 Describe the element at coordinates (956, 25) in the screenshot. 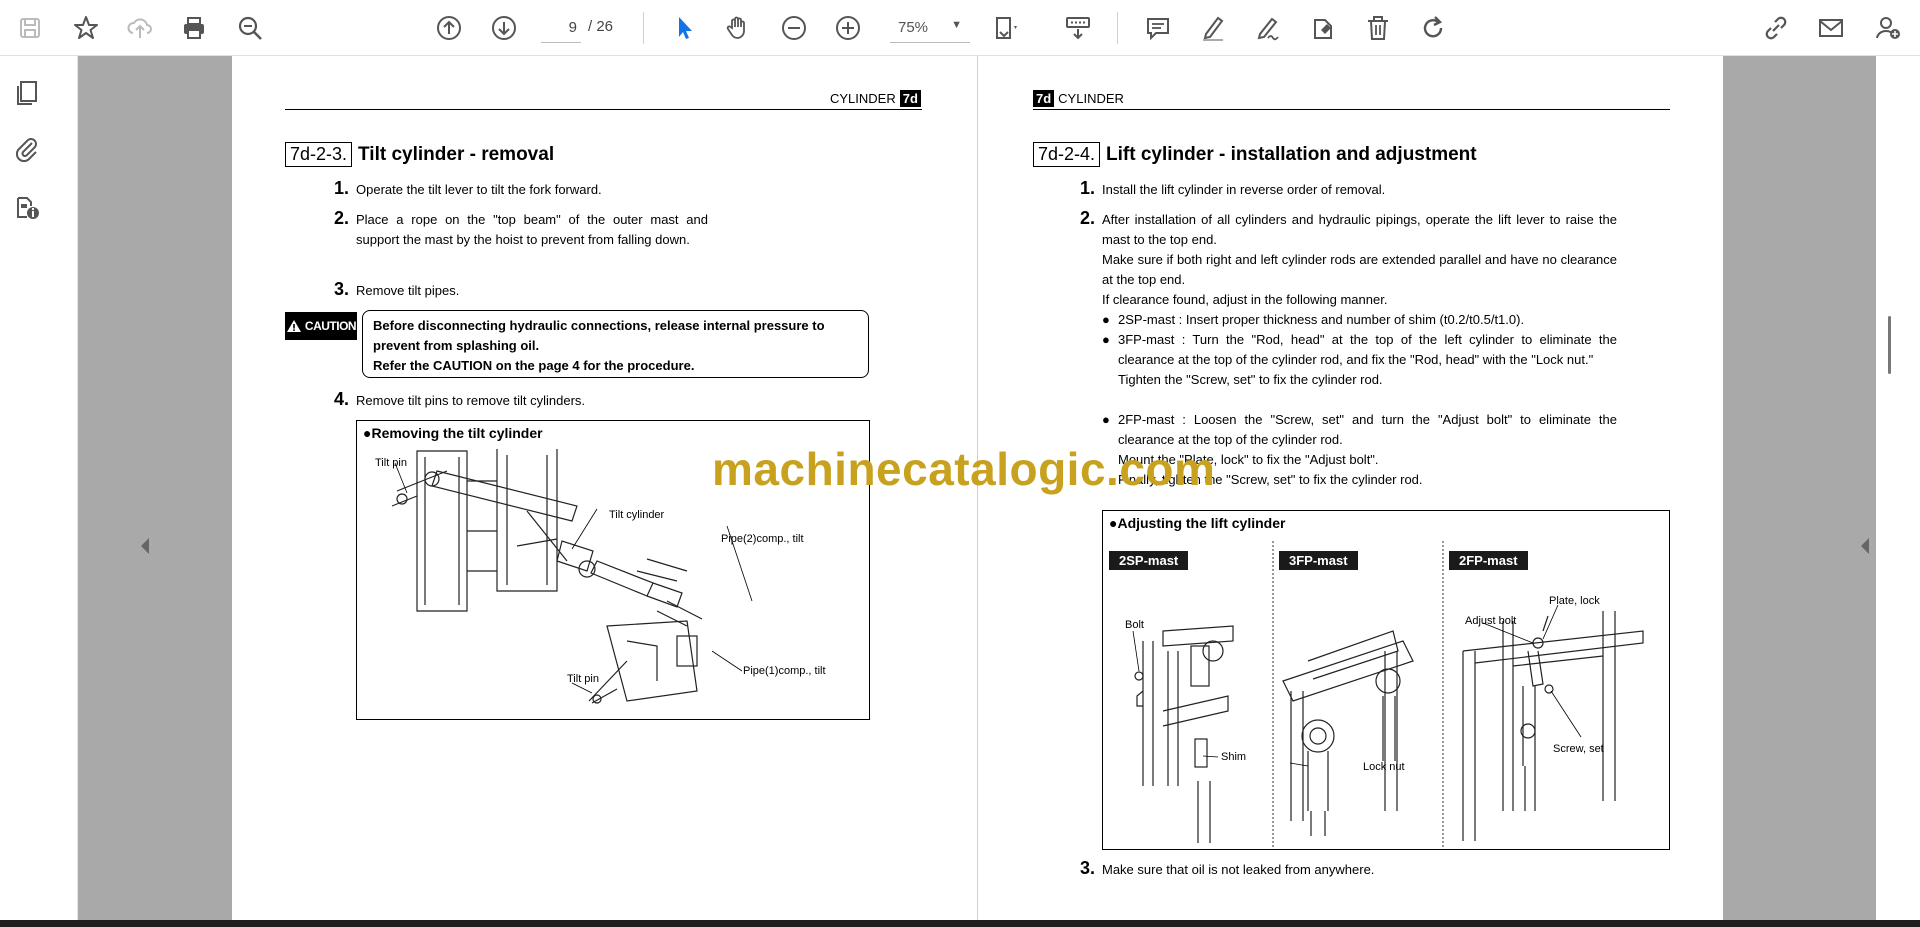

I see `chevron-down-icon: ▼` at that location.